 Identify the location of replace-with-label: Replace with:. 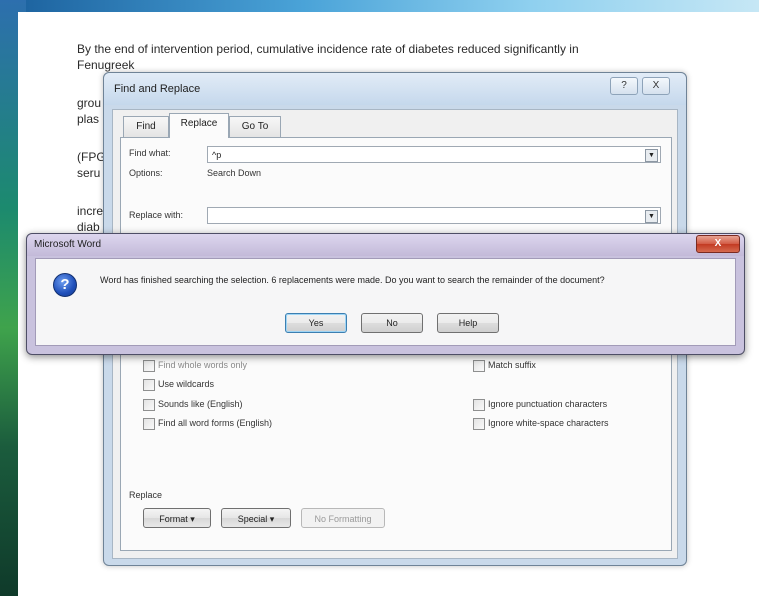
(156, 215).